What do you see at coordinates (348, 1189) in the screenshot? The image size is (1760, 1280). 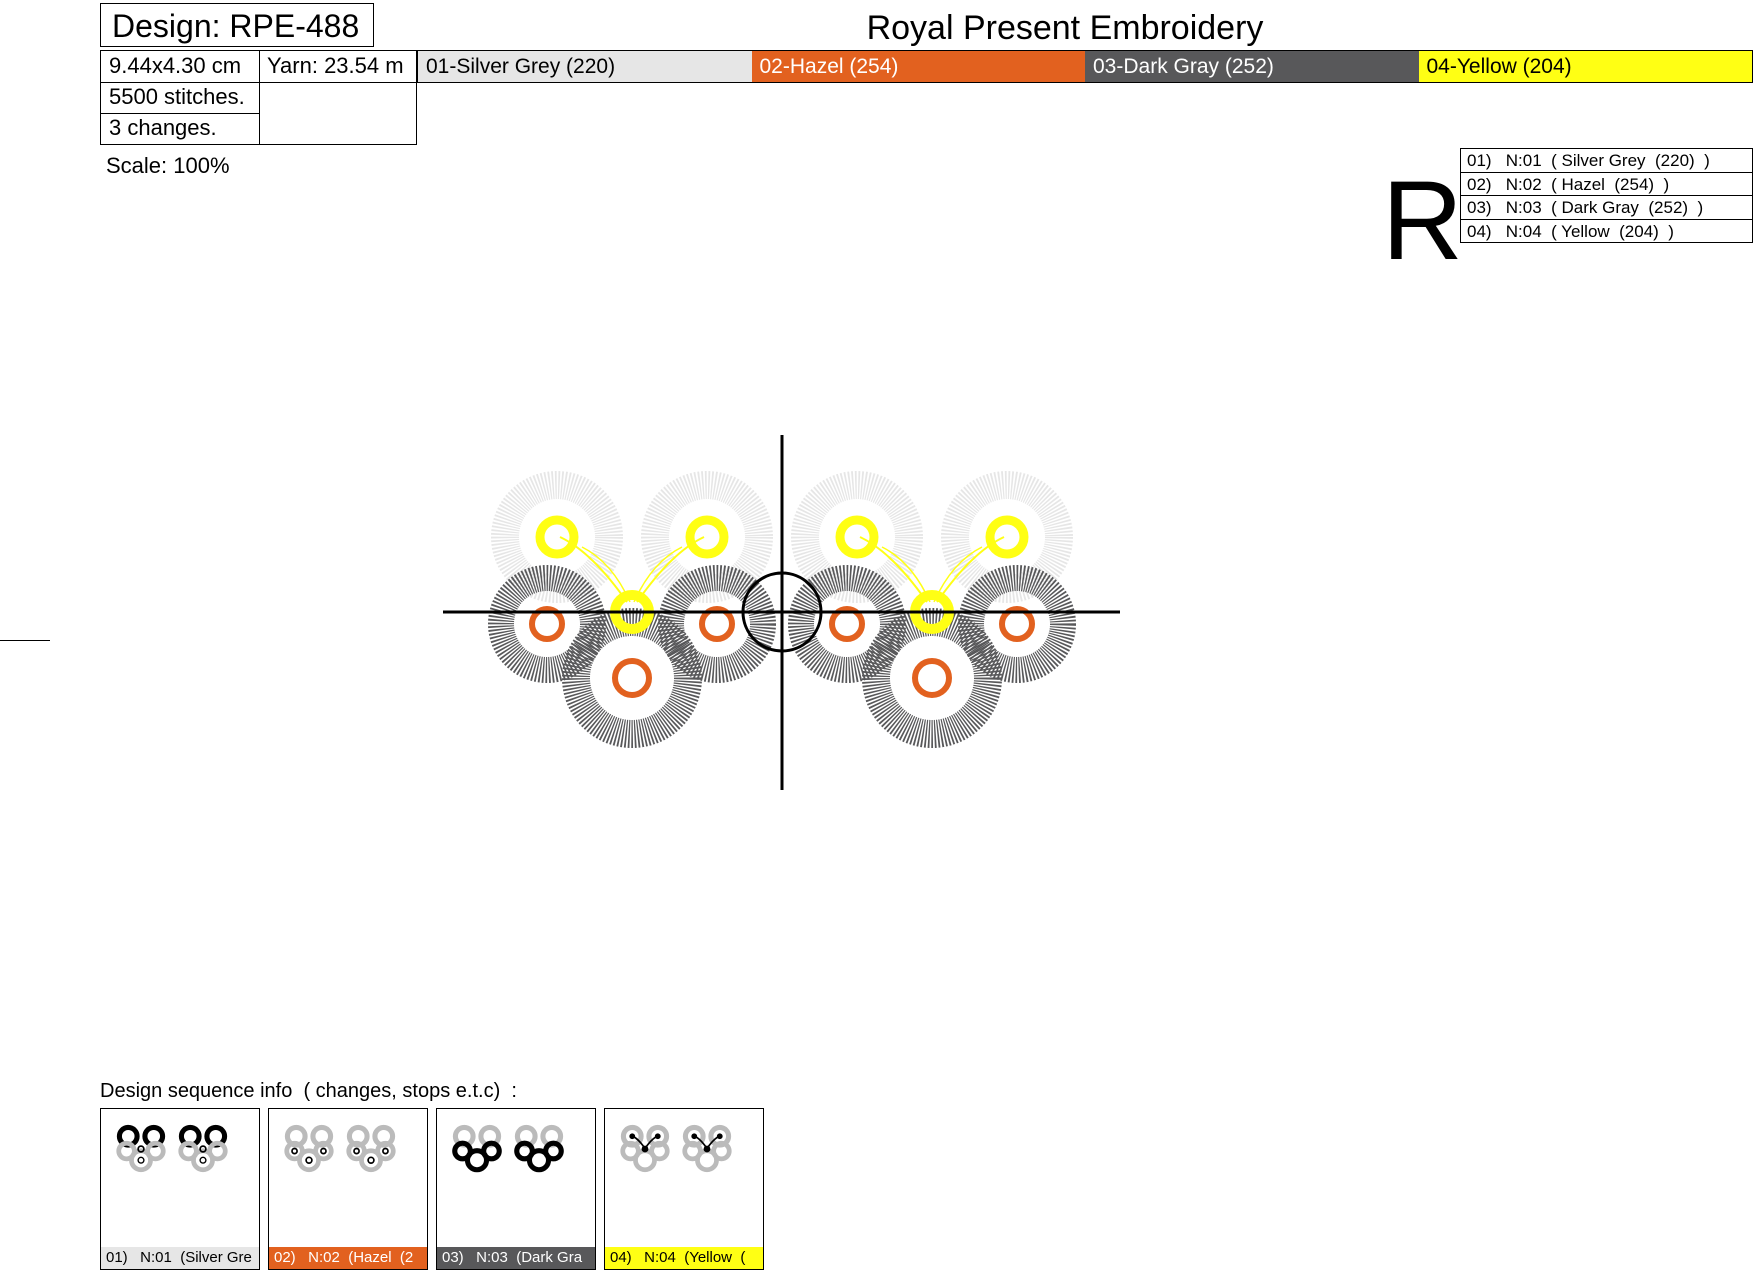 I see `sequence-step-2: 02) N:02 (Hazel (2` at bounding box center [348, 1189].